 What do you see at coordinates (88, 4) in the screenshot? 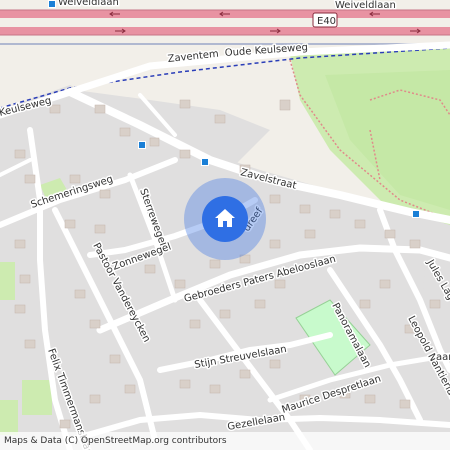
I see `label-weiveldlaan: Weiveldlaan` at bounding box center [88, 4].